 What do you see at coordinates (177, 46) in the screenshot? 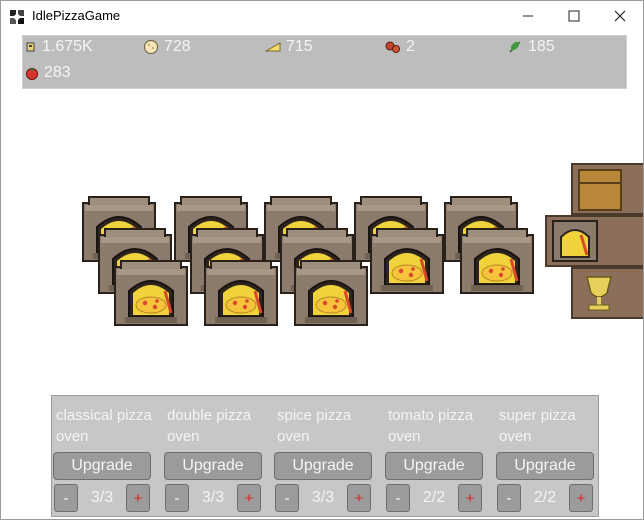
I see `resource-dough-value: 728` at bounding box center [177, 46].